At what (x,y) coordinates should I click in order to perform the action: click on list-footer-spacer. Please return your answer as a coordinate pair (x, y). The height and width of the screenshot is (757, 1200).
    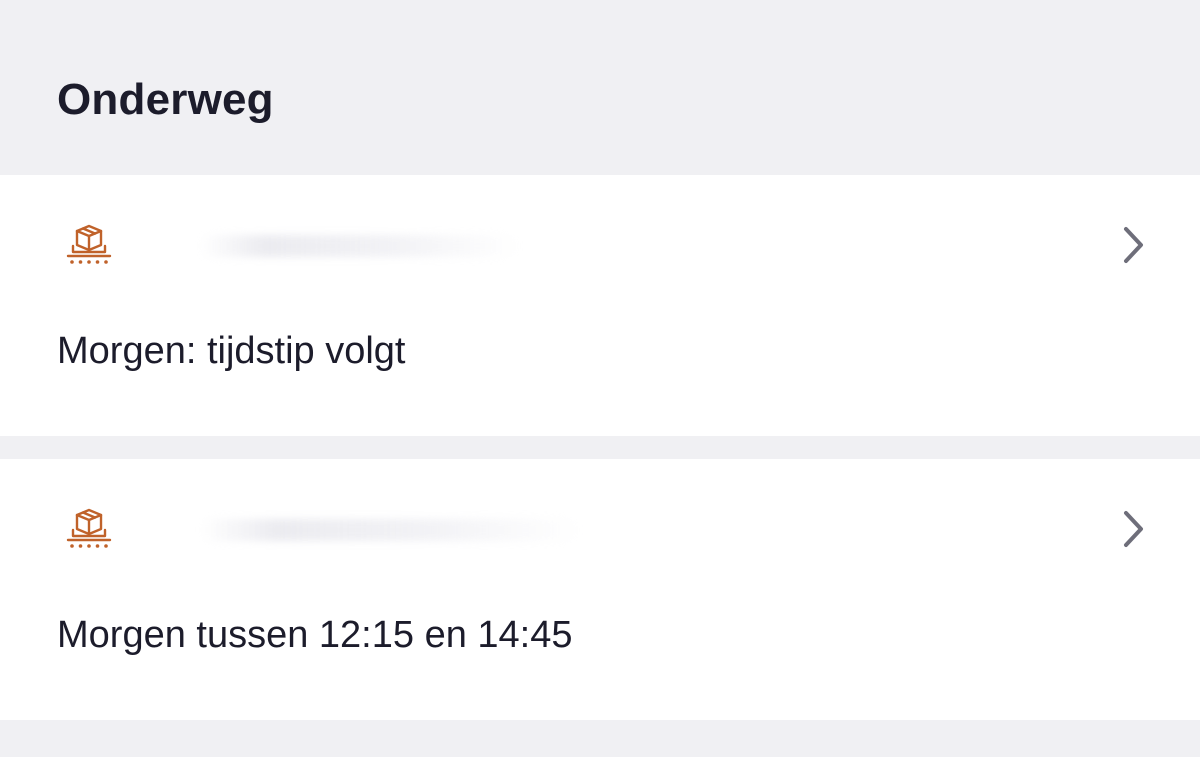
    Looking at the image, I should click on (600, 738).